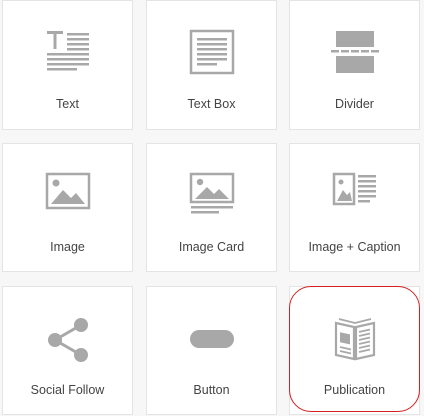 Image resolution: width=424 pixels, height=416 pixels. I want to click on block-label: Image Card, so click(211, 247).